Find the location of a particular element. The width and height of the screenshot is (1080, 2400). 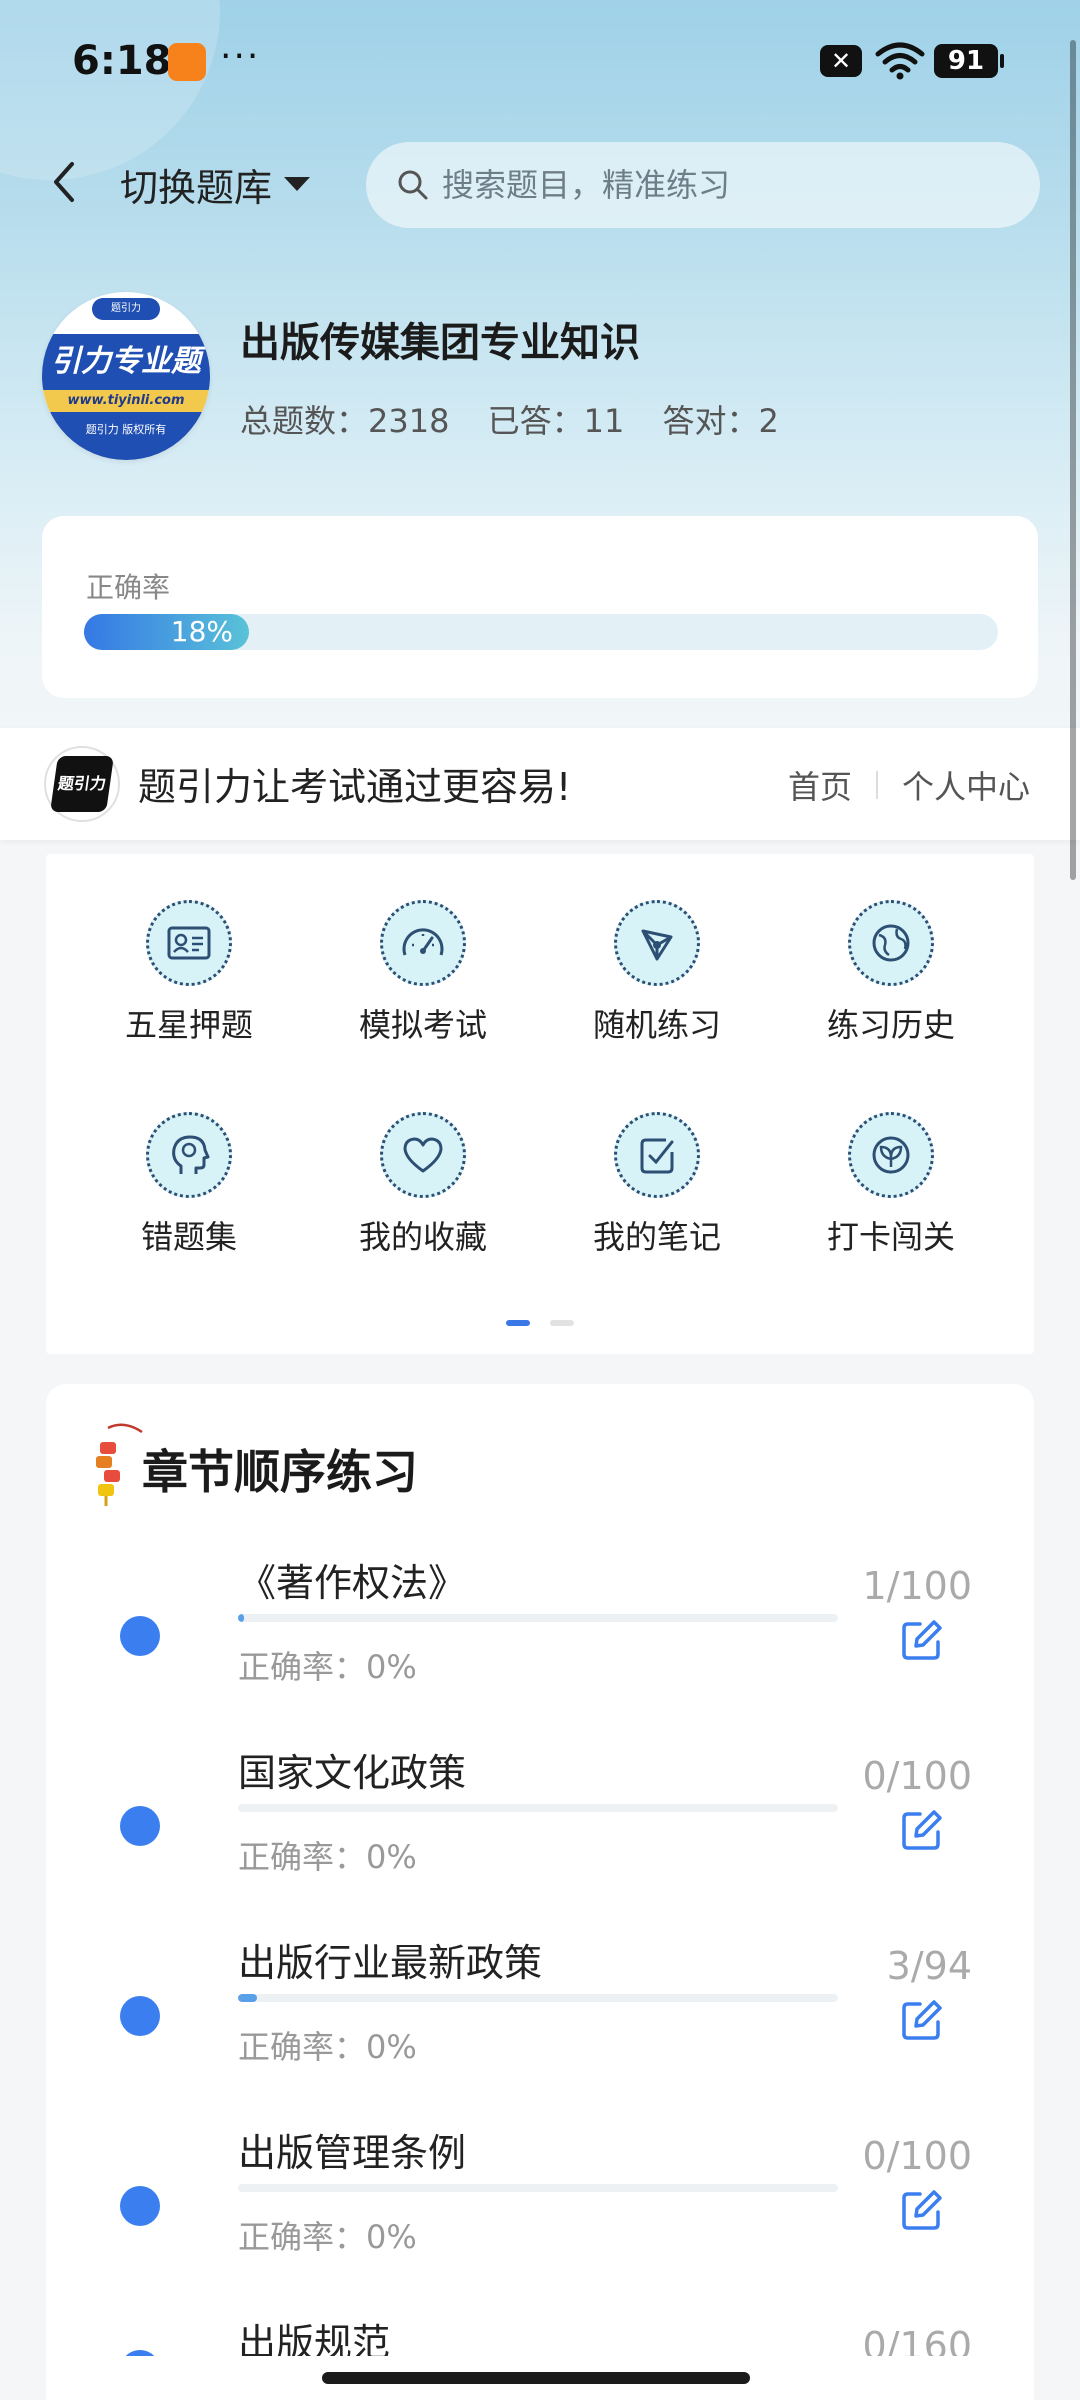

accuracy-percent: 18% is located at coordinates (201, 631).